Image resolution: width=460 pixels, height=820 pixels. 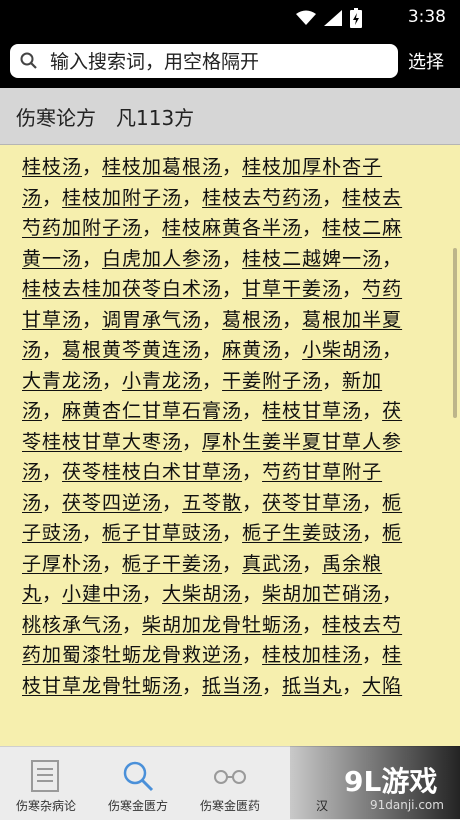 I want to click on recipe-link: 大陷, so click(x=382, y=686).